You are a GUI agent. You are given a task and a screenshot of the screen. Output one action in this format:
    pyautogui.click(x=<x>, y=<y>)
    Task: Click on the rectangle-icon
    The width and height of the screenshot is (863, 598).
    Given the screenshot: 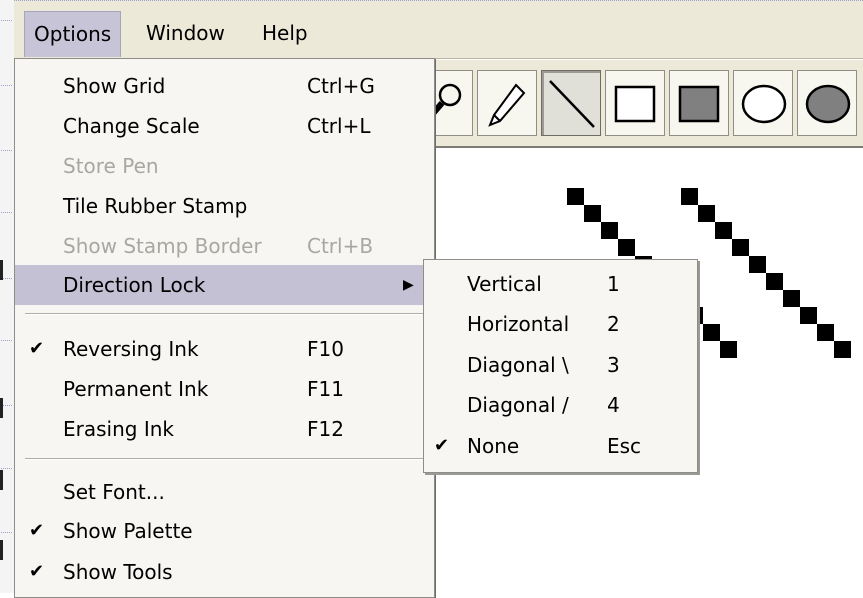 What is the action you would take?
    pyautogui.click(x=635, y=104)
    